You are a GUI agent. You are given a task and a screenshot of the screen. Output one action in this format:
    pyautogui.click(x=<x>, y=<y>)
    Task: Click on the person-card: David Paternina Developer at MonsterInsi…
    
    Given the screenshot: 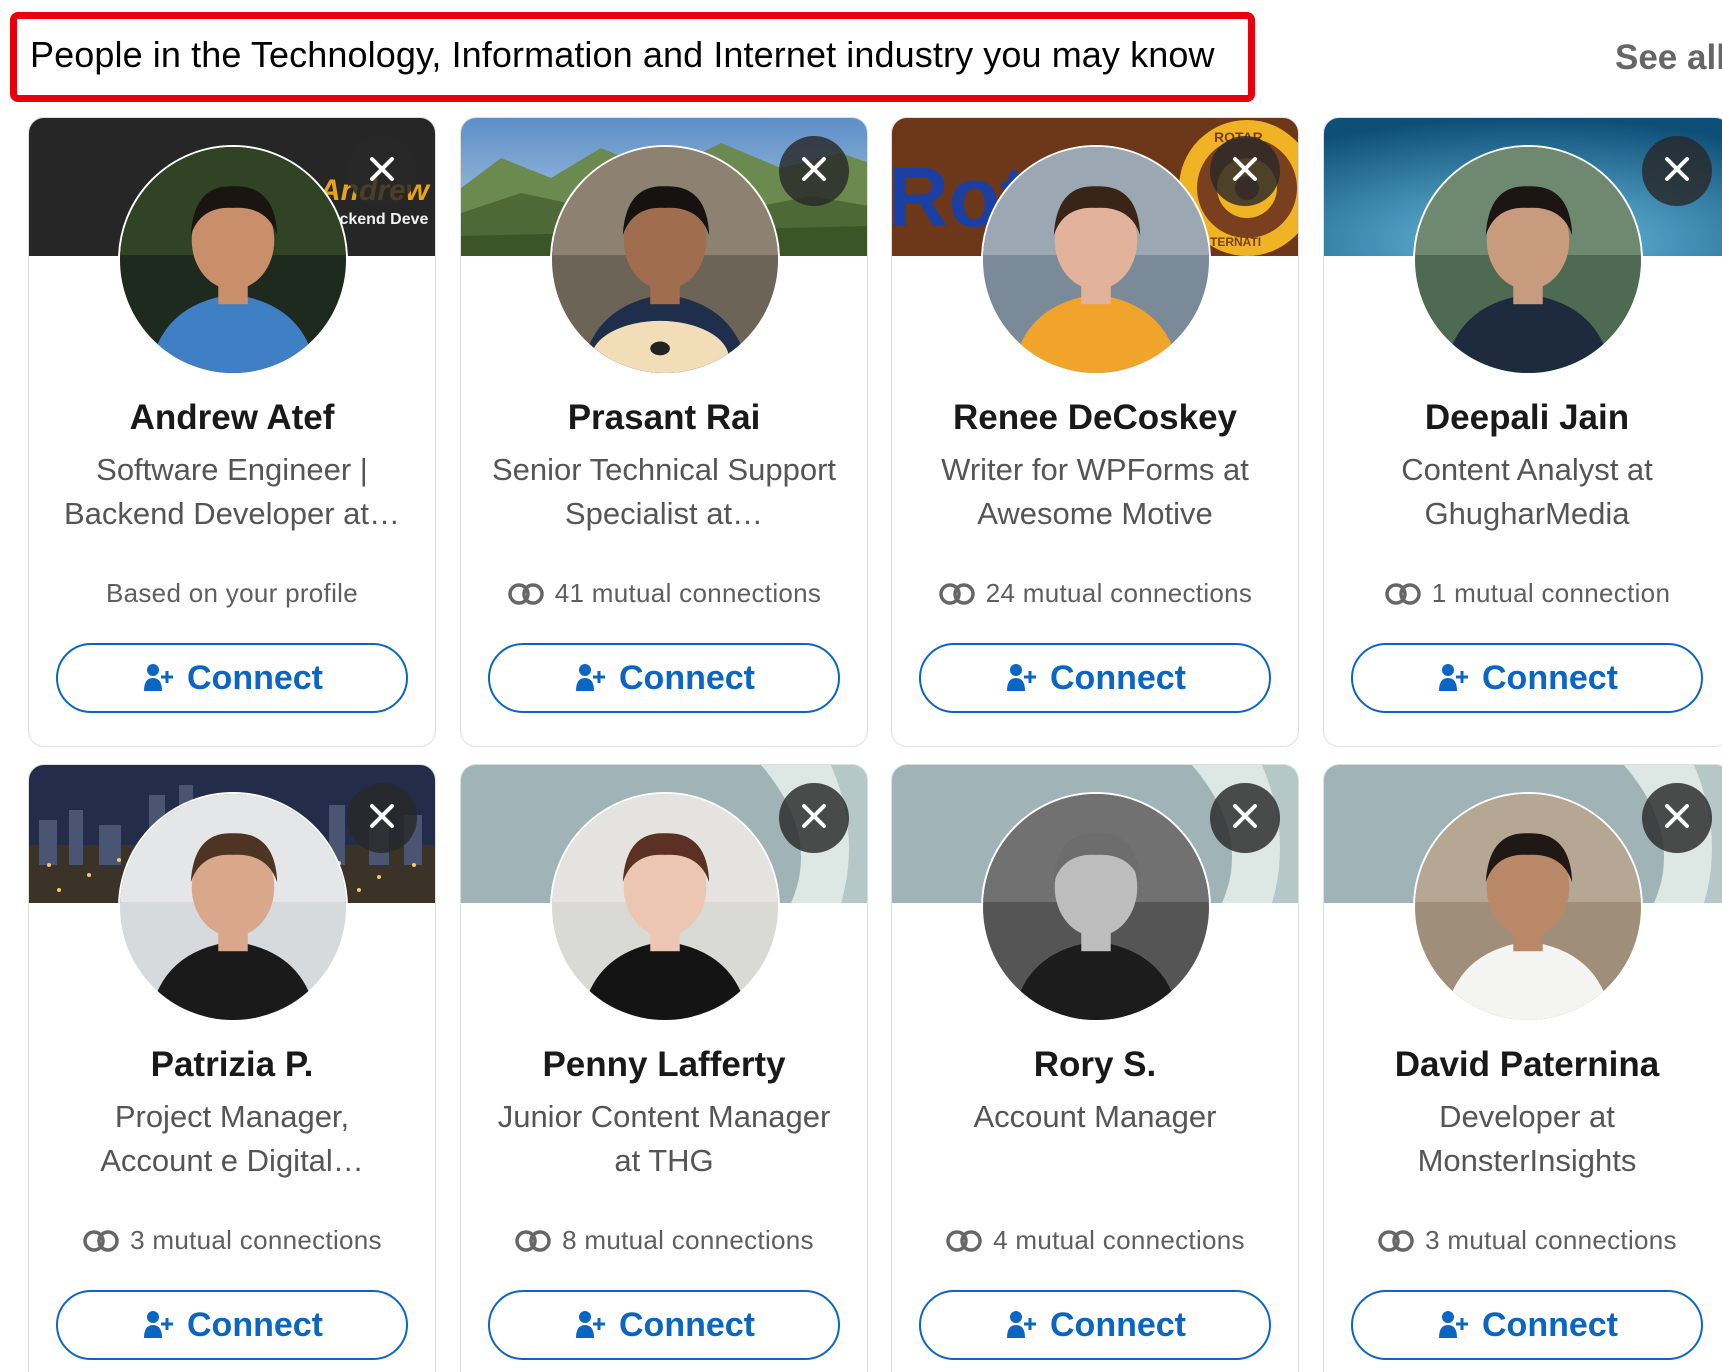 What is the action you would take?
    pyautogui.click(x=1522, y=1068)
    